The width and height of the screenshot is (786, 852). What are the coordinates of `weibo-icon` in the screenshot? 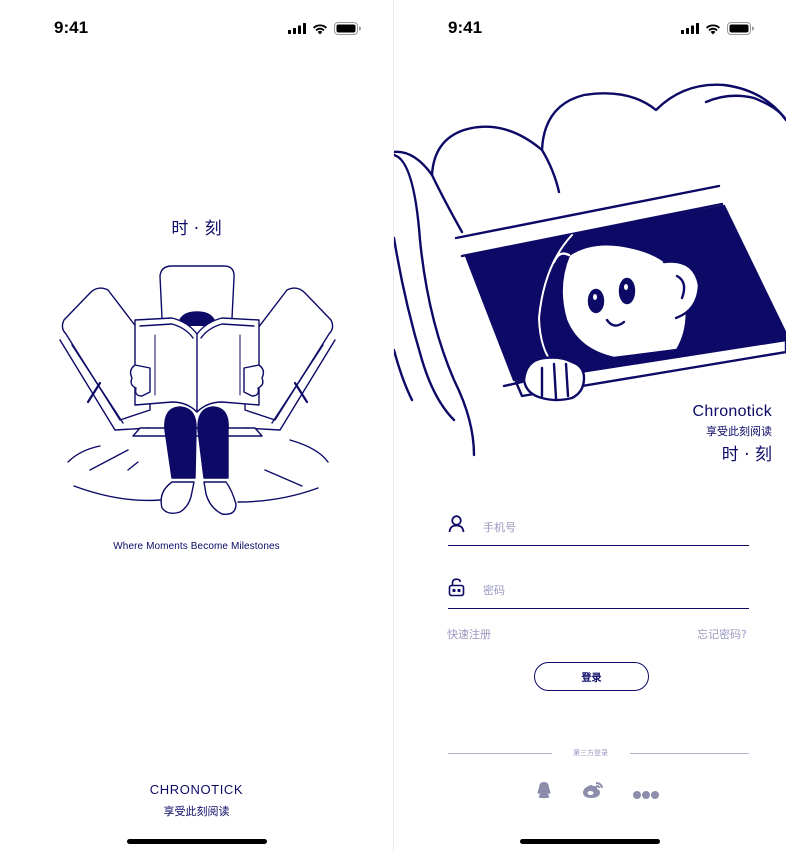 It's located at (592, 790).